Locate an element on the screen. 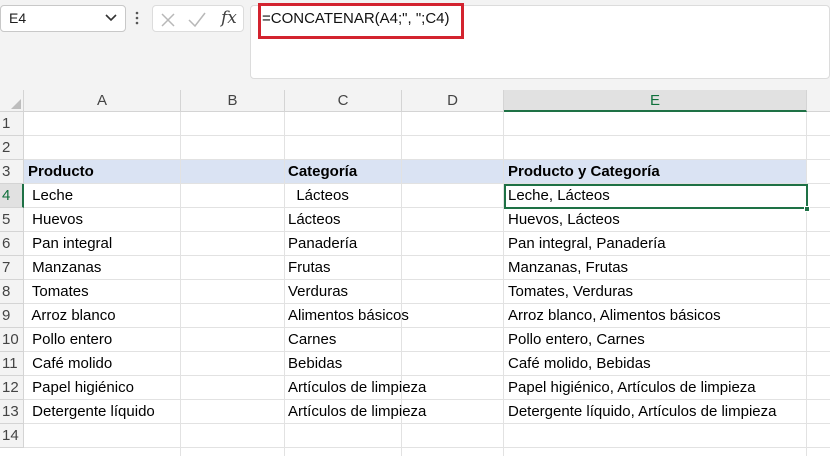 The height and width of the screenshot is (456, 830). check-icon is located at coordinates (197, 20).